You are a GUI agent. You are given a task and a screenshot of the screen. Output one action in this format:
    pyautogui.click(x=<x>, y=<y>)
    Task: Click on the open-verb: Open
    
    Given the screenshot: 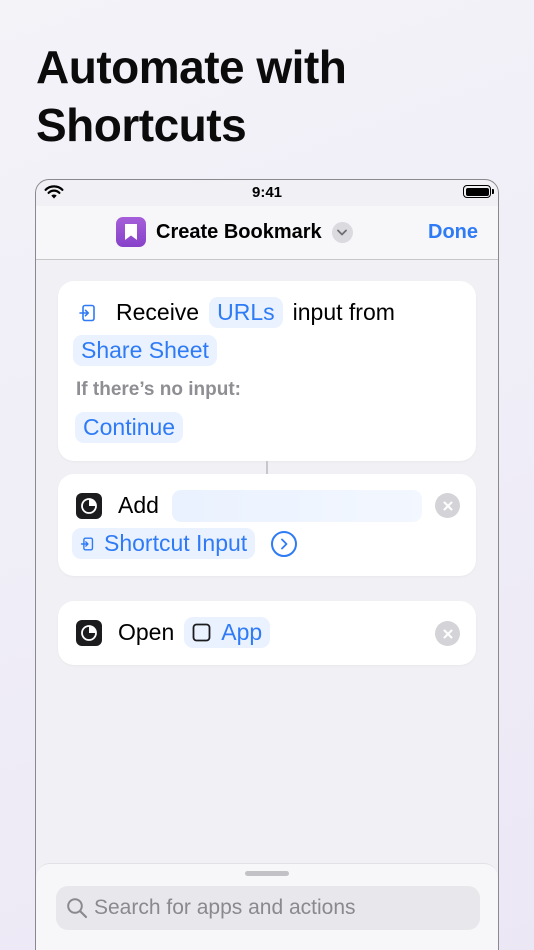 What is the action you would take?
    pyautogui.click(x=146, y=632)
    